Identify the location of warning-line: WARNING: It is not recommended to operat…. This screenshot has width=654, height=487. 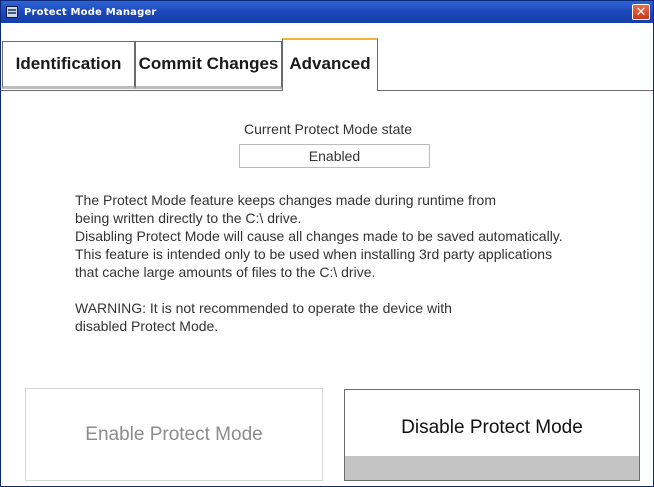
(263, 308).